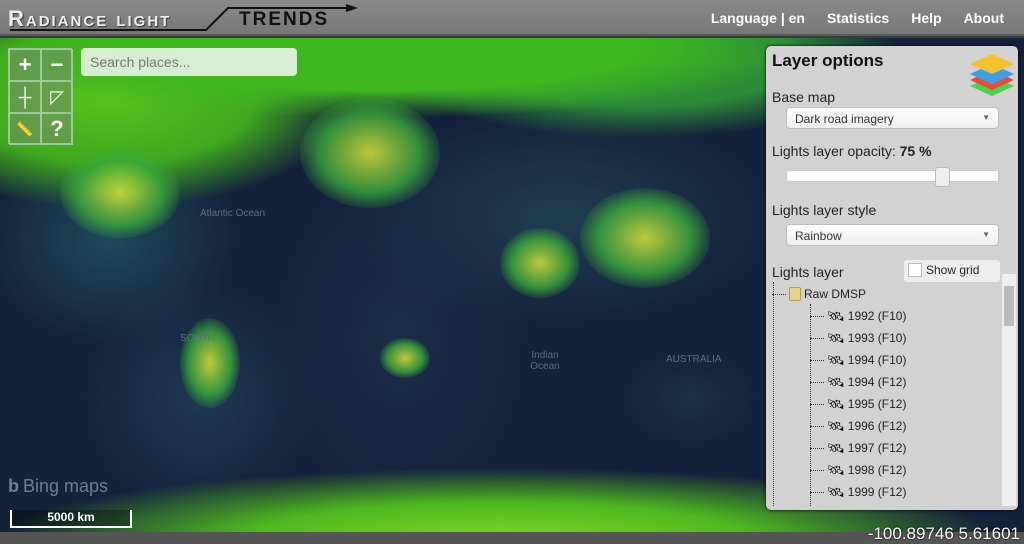 This screenshot has width=1024, height=544. What do you see at coordinates (804, 97) in the screenshot?
I see `base-map-label: Base map` at bounding box center [804, 97].